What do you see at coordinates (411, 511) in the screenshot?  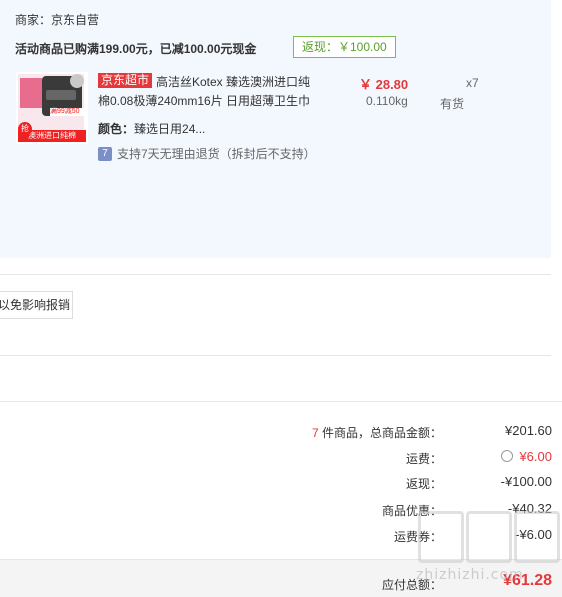 I see `discount-label: 商品优惠：` at bounding box center [411, 511].